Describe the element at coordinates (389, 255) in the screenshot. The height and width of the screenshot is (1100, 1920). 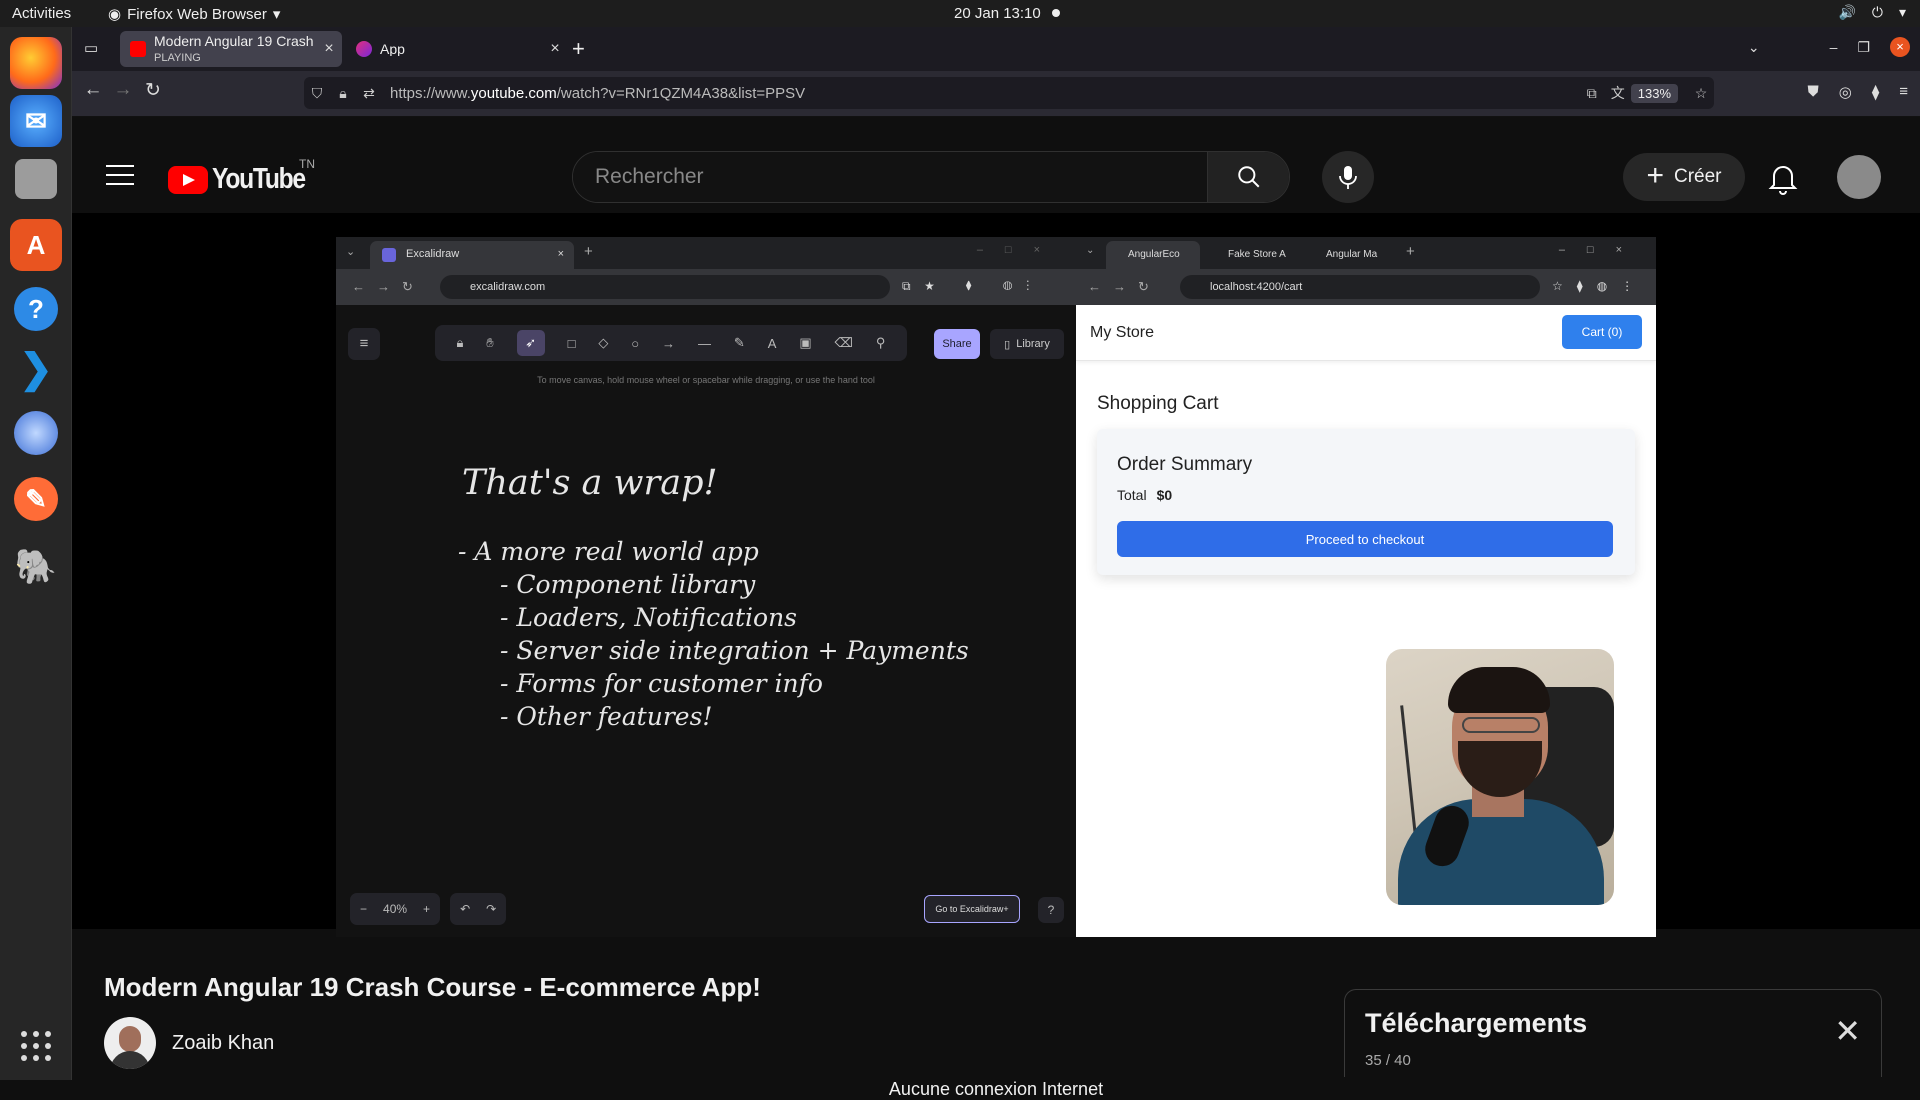
I see `excalidraw-favicon-icon` at that location.